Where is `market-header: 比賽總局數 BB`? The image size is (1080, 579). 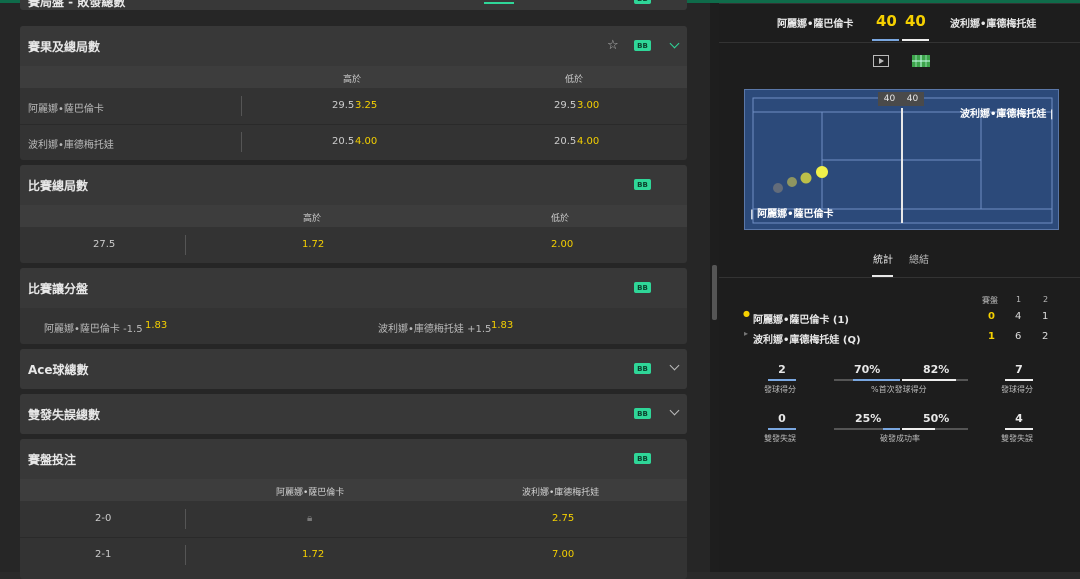 market-header: 比賽總局數 BB is located at coordinates (353, 185).